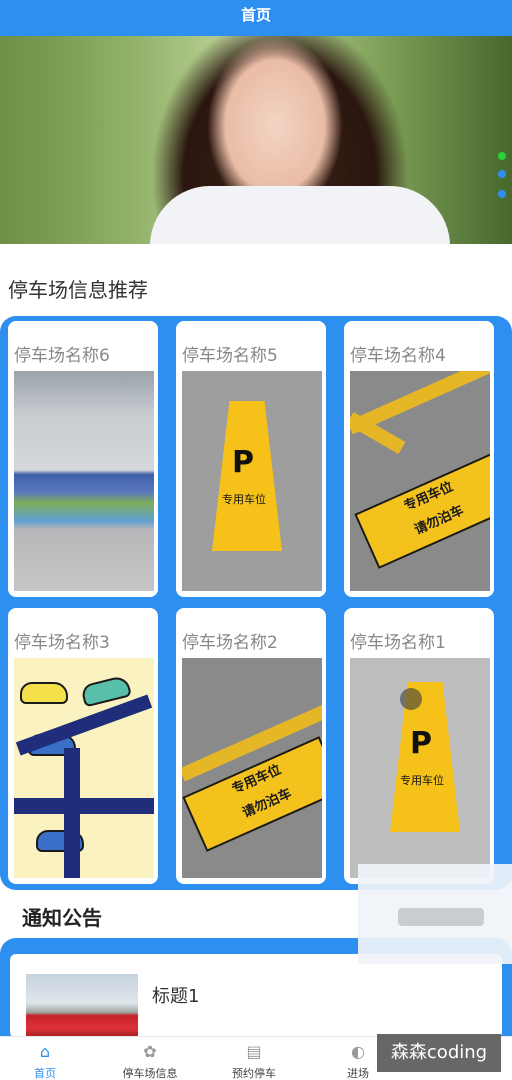 This screenshot has height=1080, width=512. What do you see at coordinates (62, 356) in the screenshot?
I see `parking-card-name: 停车场名称6` at bounding box center [62, 356].